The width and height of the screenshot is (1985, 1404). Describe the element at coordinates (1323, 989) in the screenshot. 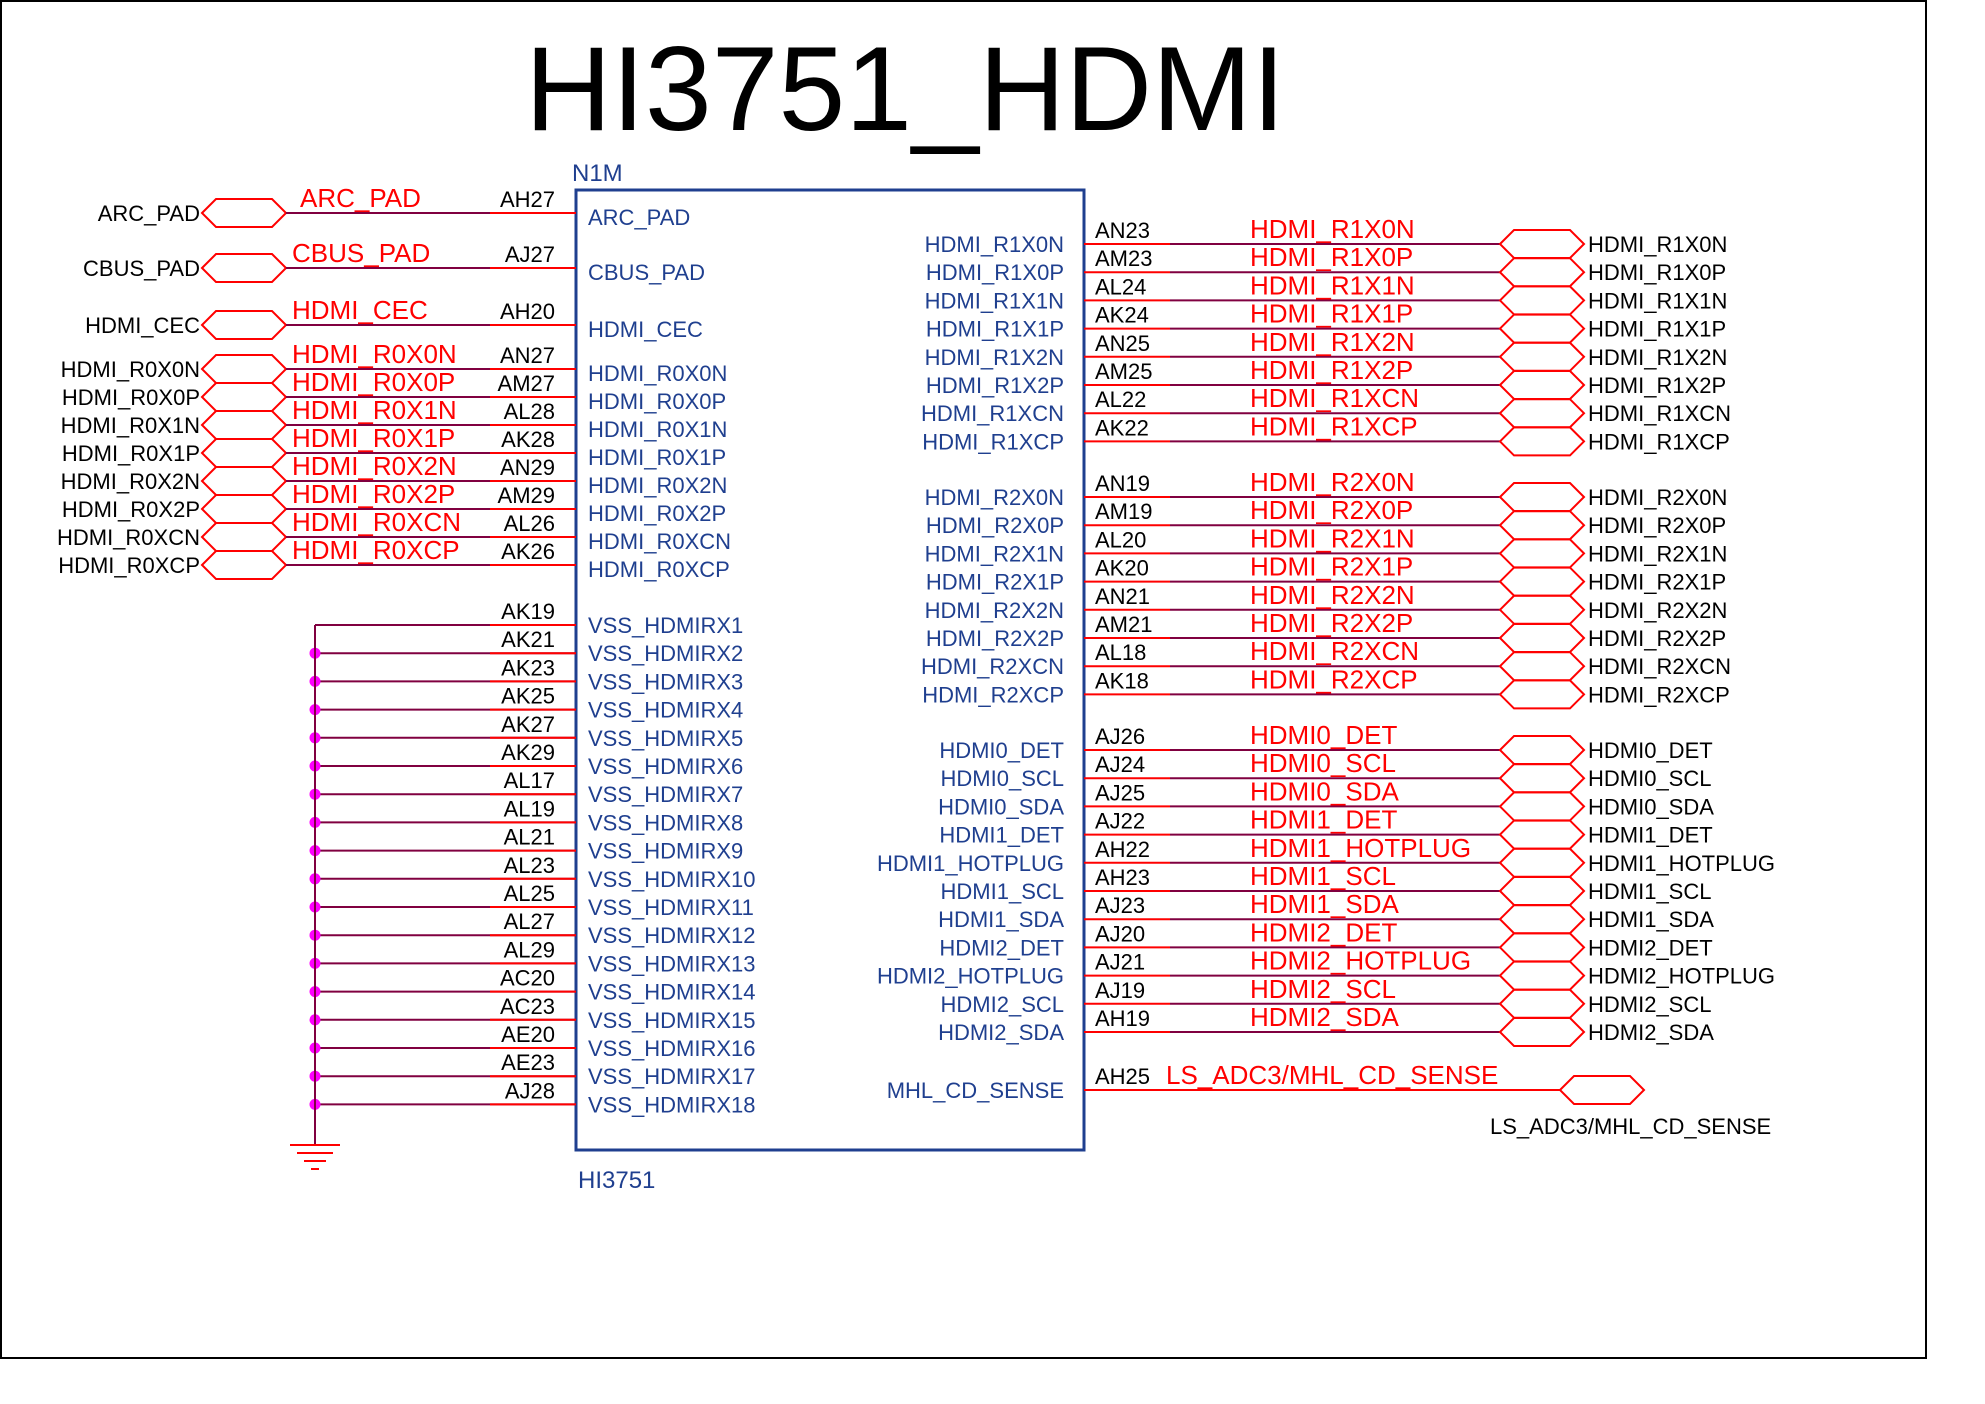

I see `net-label: HDMI2_SCL` at that location.